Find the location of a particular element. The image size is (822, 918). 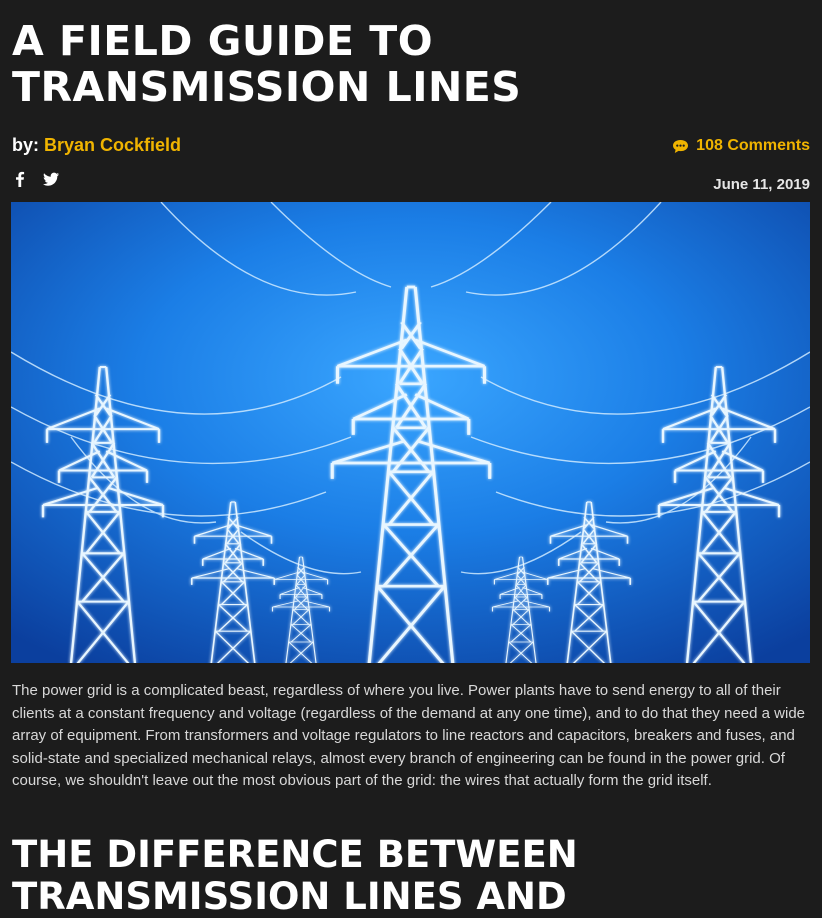

byline-prefix: by: is located at coordinates (25, 145).